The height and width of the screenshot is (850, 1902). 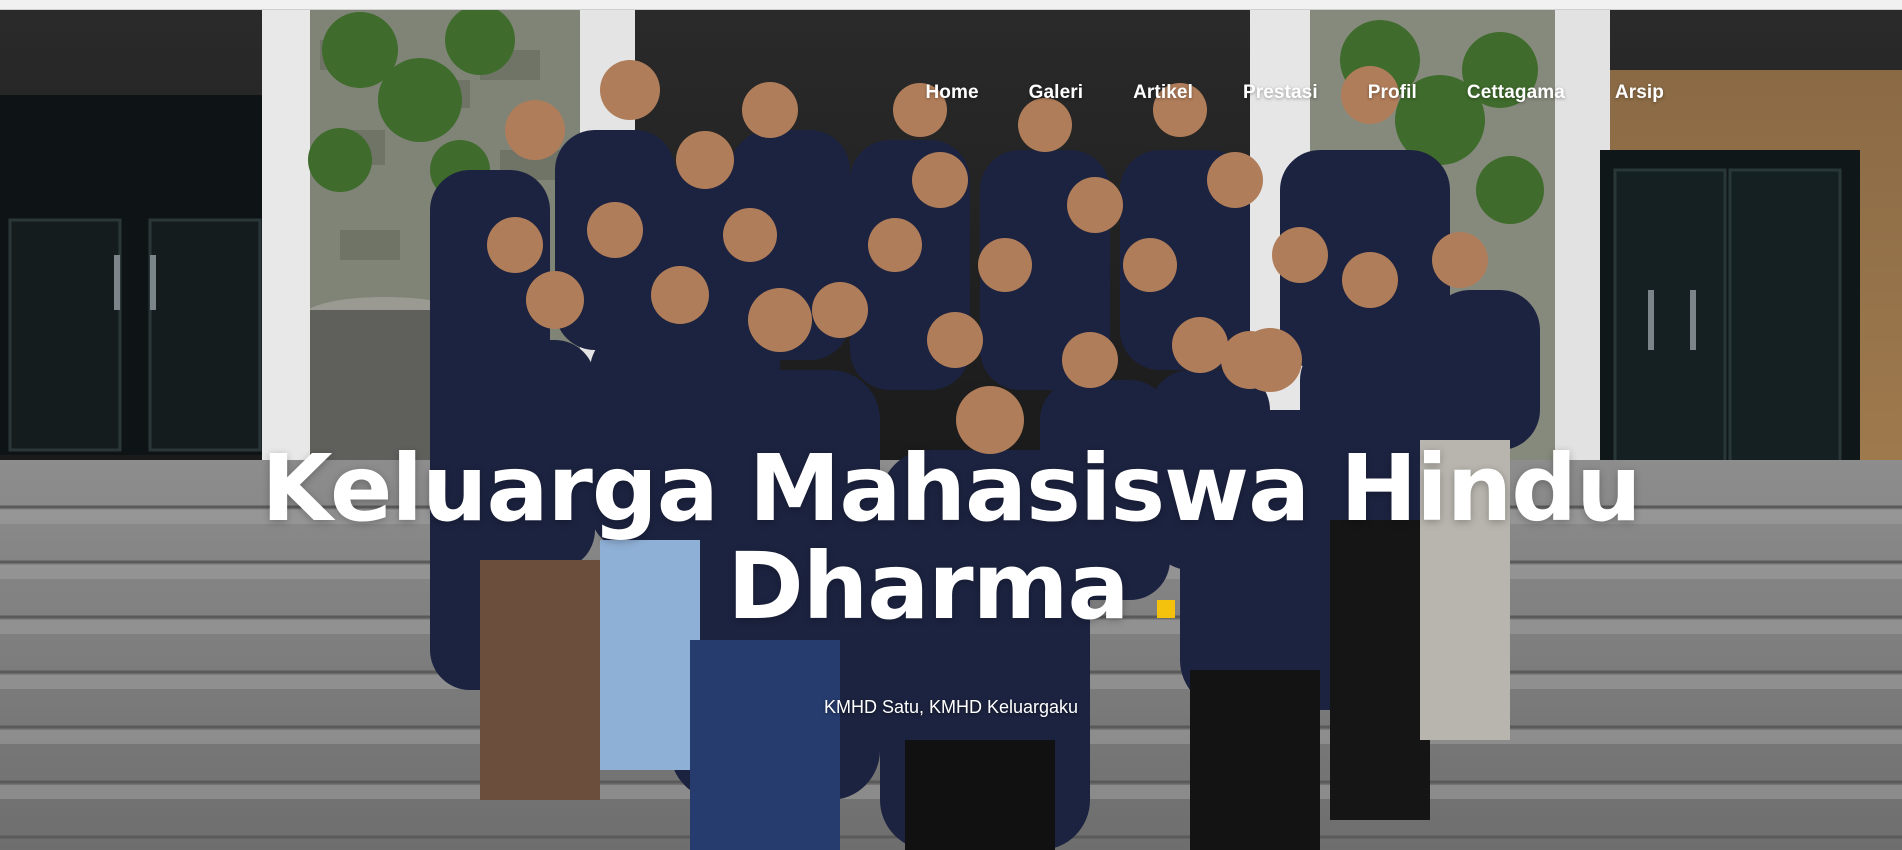 I want to click on nav-galeri-link: Galeri, so click(x=1056, y=93).